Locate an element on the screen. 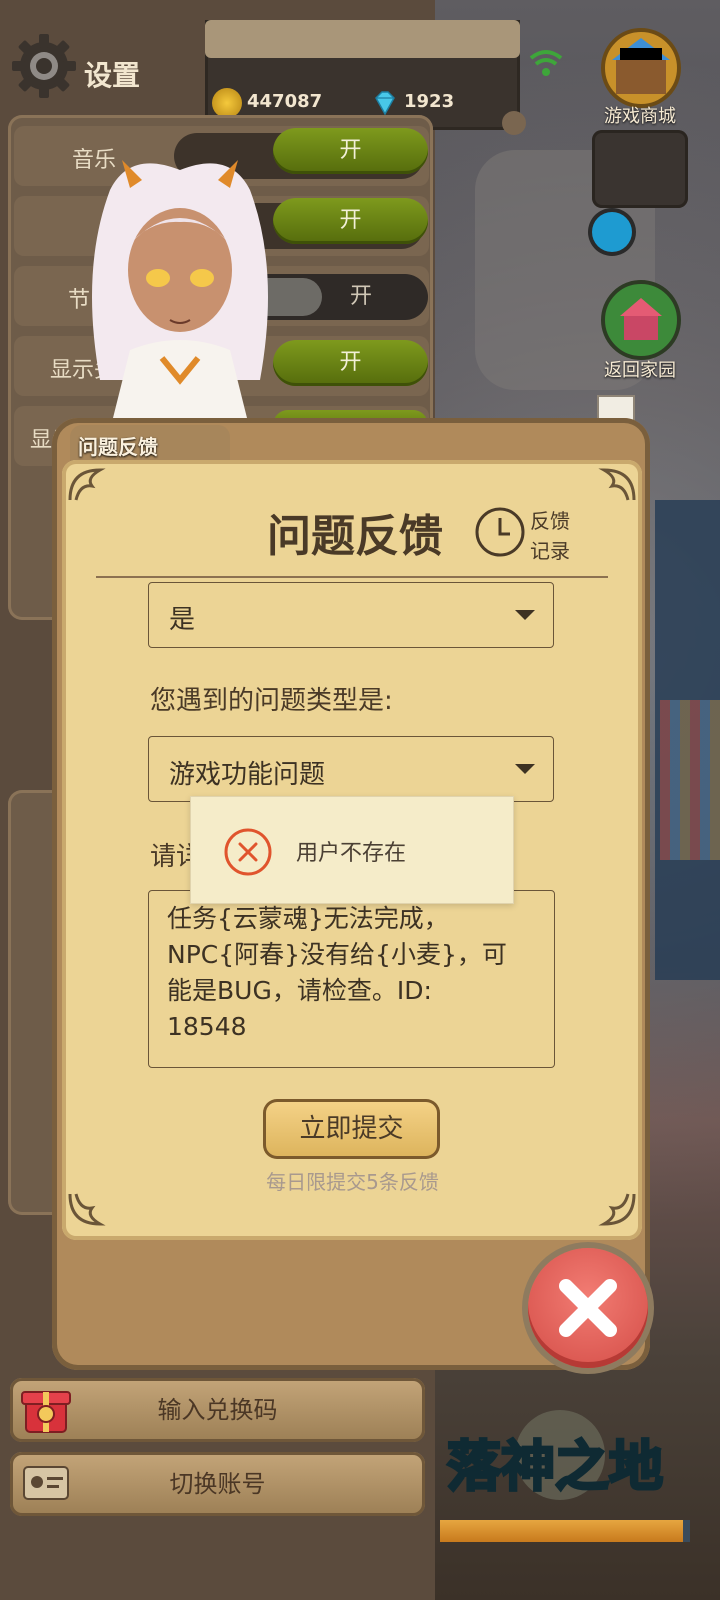  return-home-button: 返回家园 is located at coordinates (641, 325).